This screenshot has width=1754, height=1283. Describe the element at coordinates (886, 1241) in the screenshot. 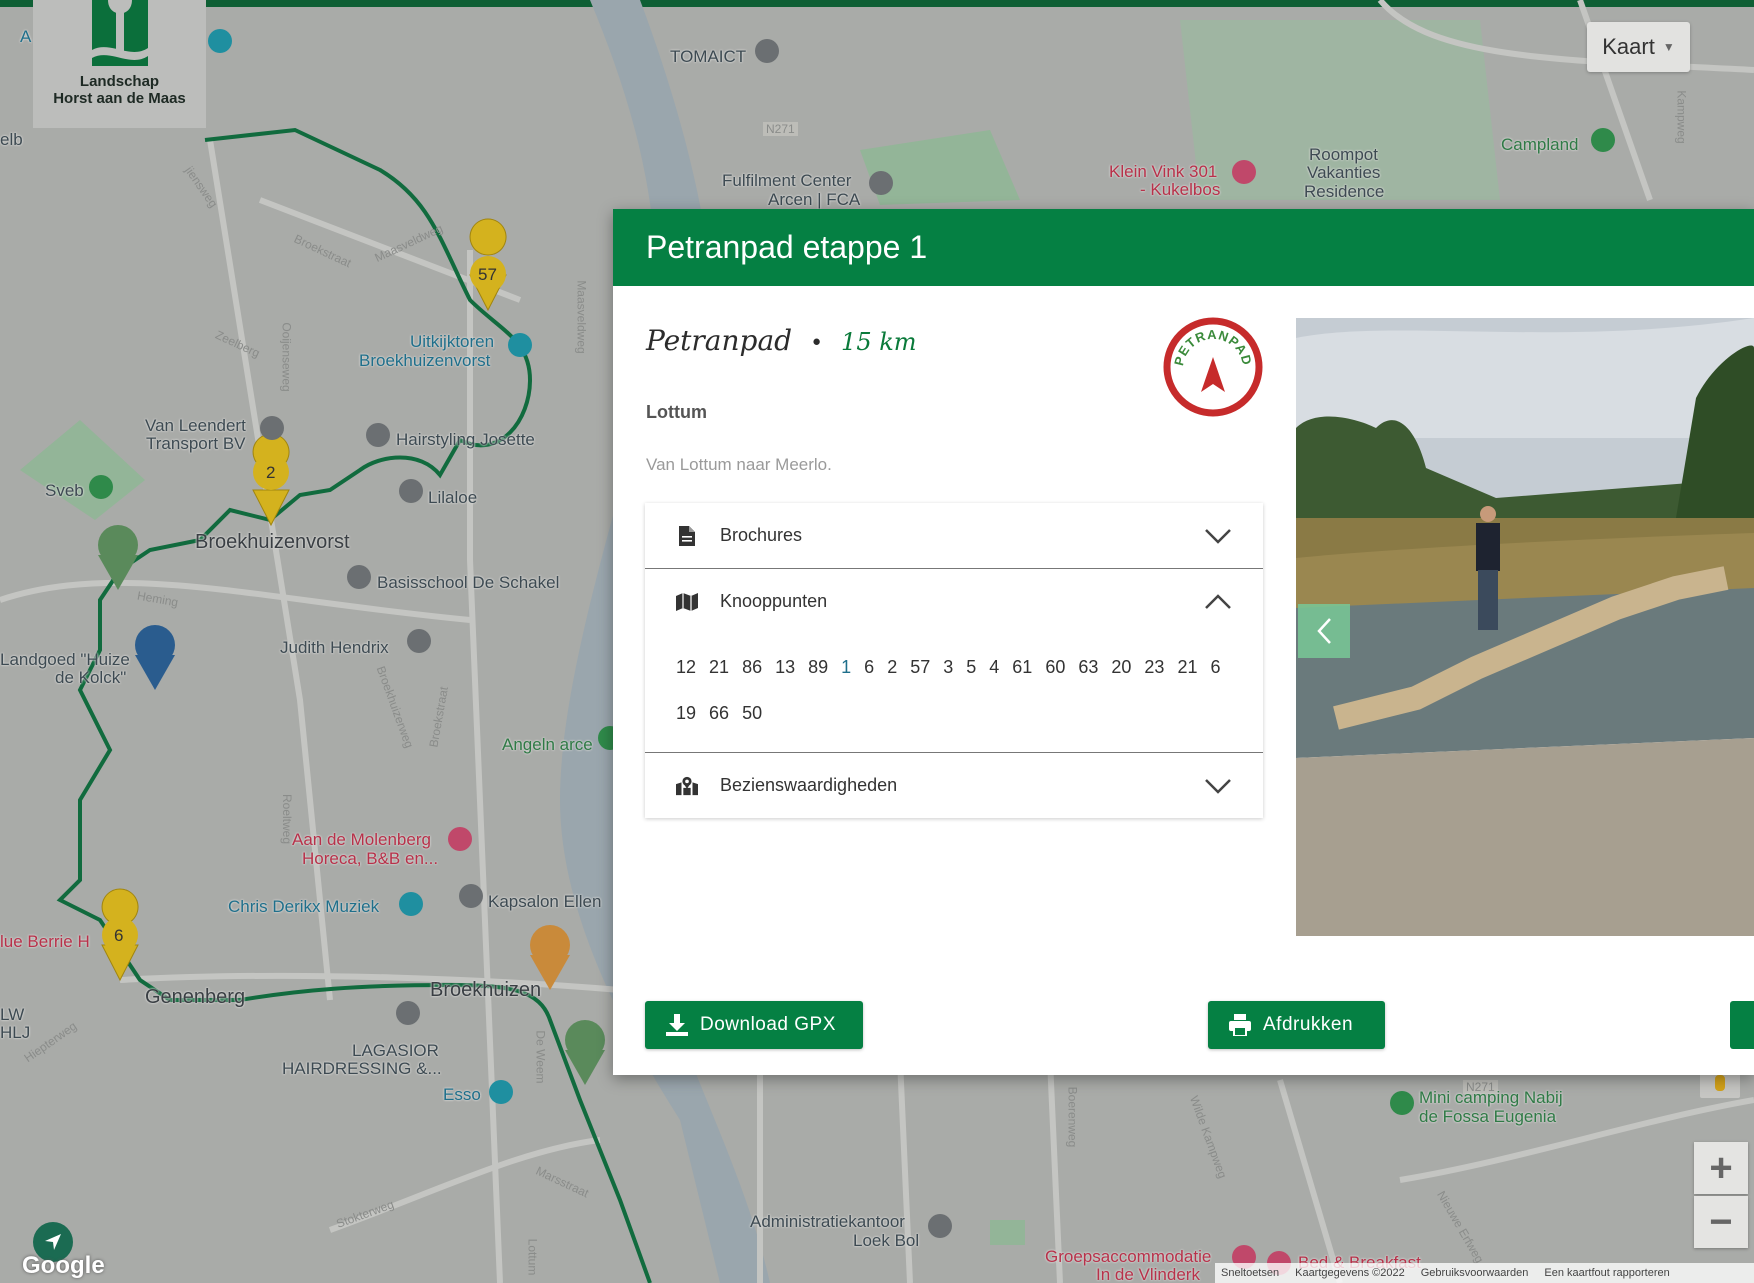

I see `map-place-label: Loek Bol` at that location.